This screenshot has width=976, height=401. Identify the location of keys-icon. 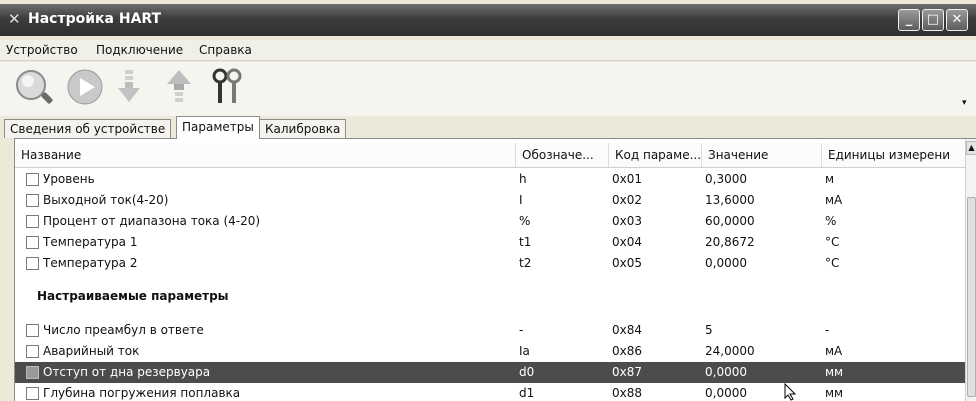
(229, 87).